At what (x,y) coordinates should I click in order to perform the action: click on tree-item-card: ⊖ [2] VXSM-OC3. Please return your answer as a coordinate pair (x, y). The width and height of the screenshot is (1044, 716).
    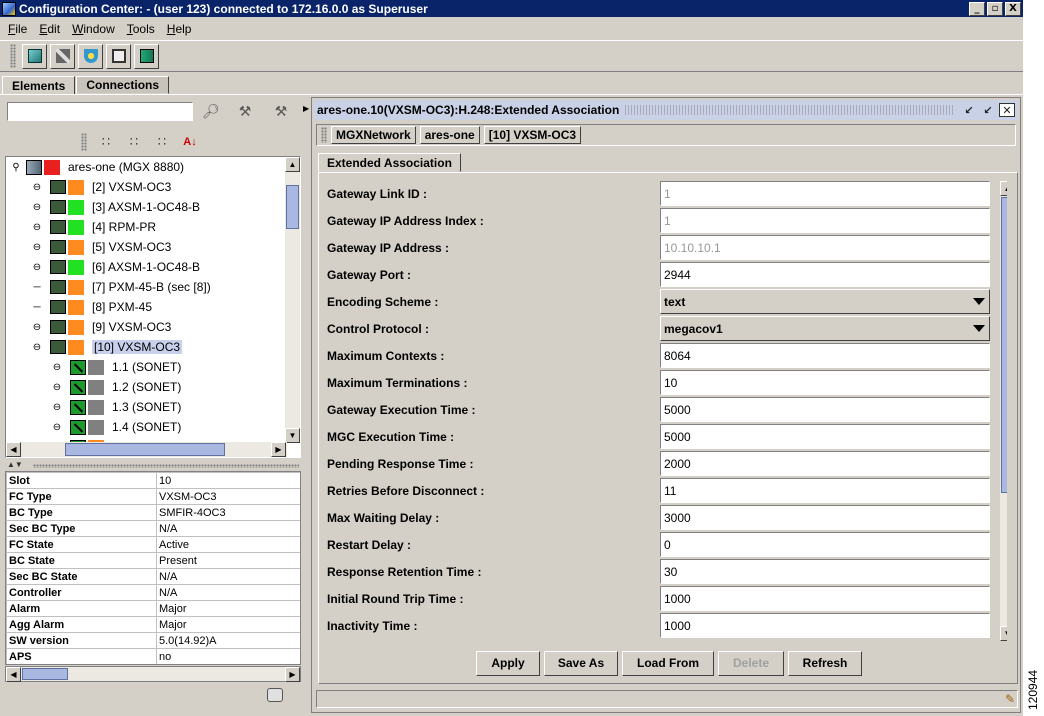
    Looking at the image, I should click on (146, 187).